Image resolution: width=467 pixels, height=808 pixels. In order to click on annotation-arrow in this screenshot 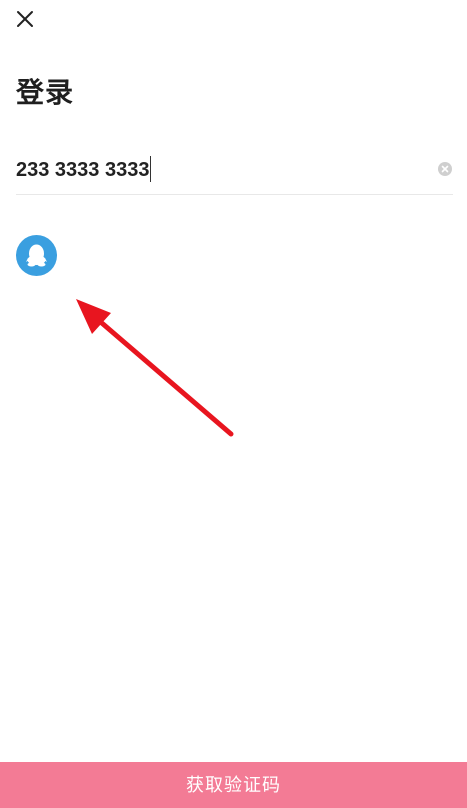, I will do `click(155, 368)`.